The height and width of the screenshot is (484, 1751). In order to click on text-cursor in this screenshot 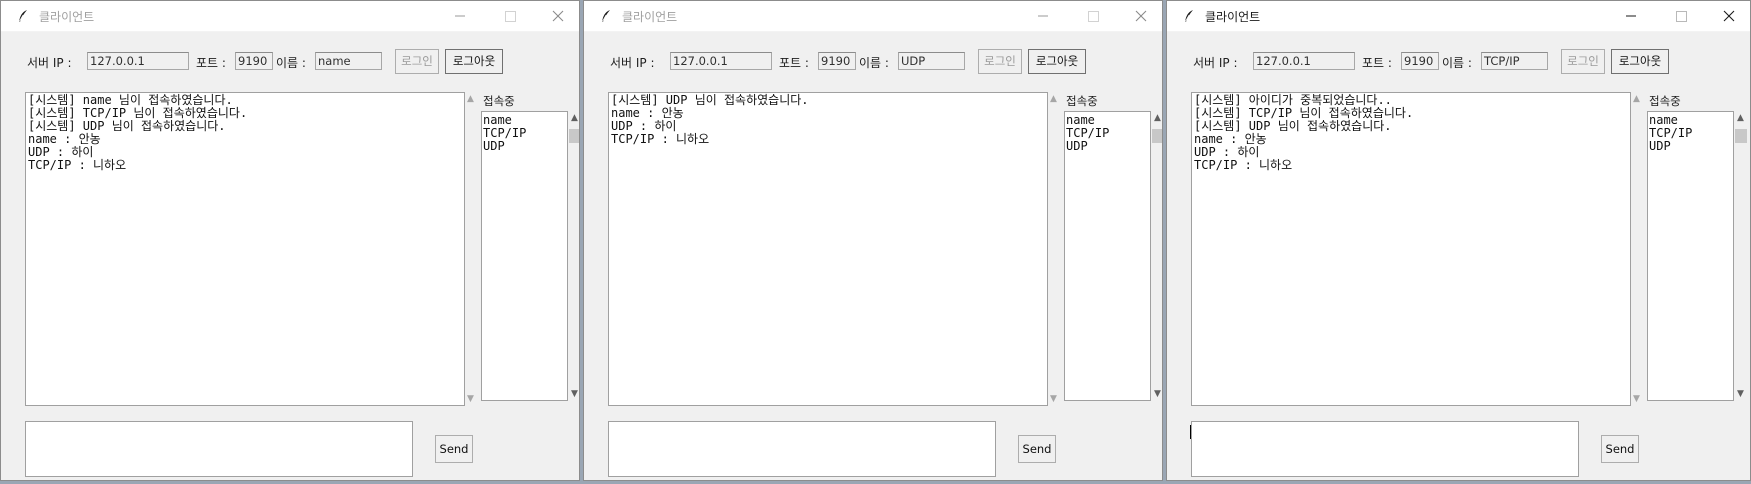, I will do `click(1190, 432)`.